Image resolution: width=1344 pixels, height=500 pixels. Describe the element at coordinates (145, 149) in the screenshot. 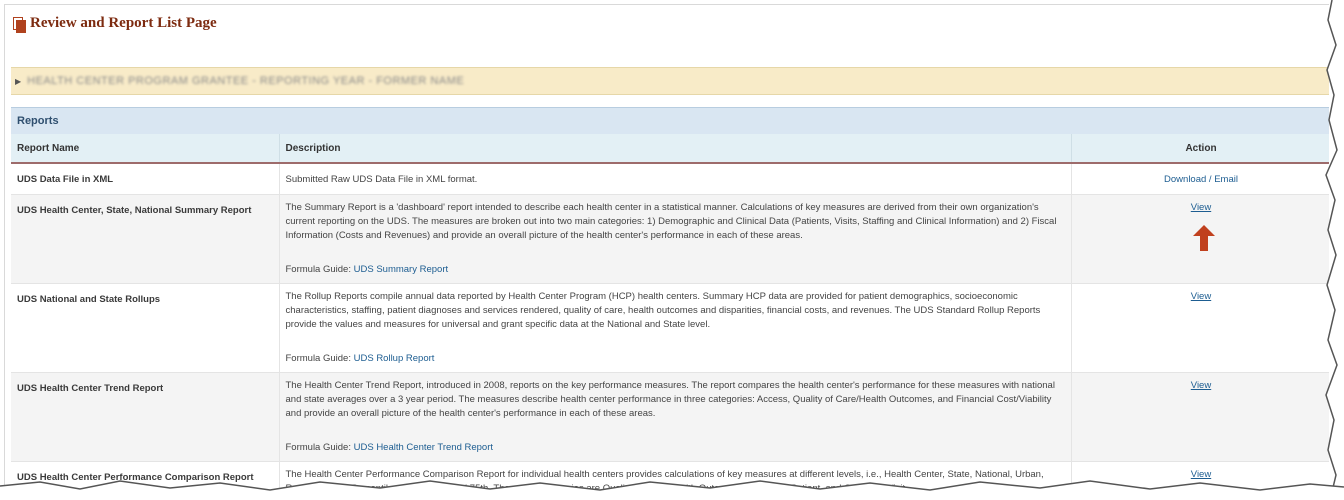

I see `column-header-report-name: Report Name` at that location.